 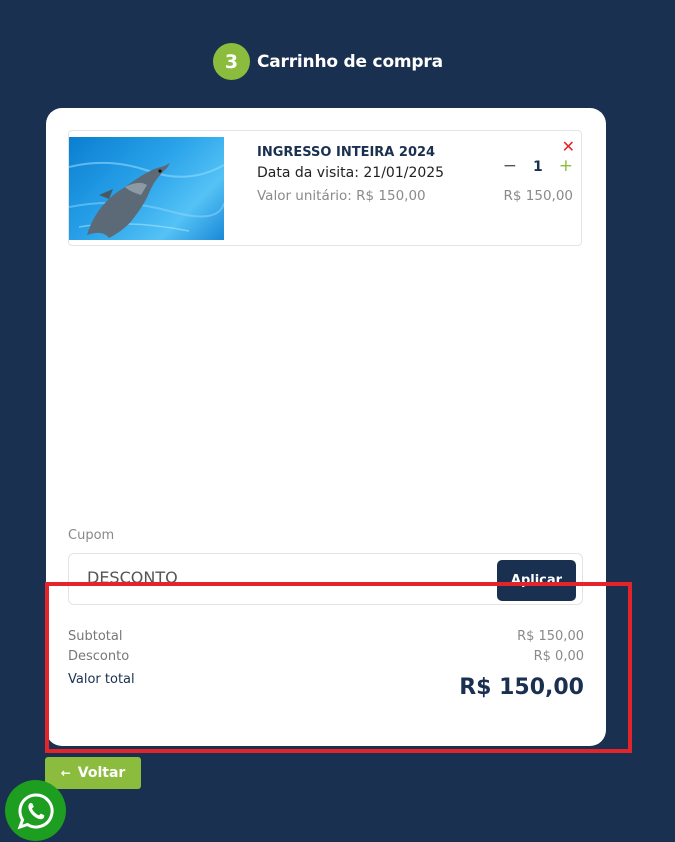 I want to click on subtotal-label: Subtotal, so click(x=95, y=636).